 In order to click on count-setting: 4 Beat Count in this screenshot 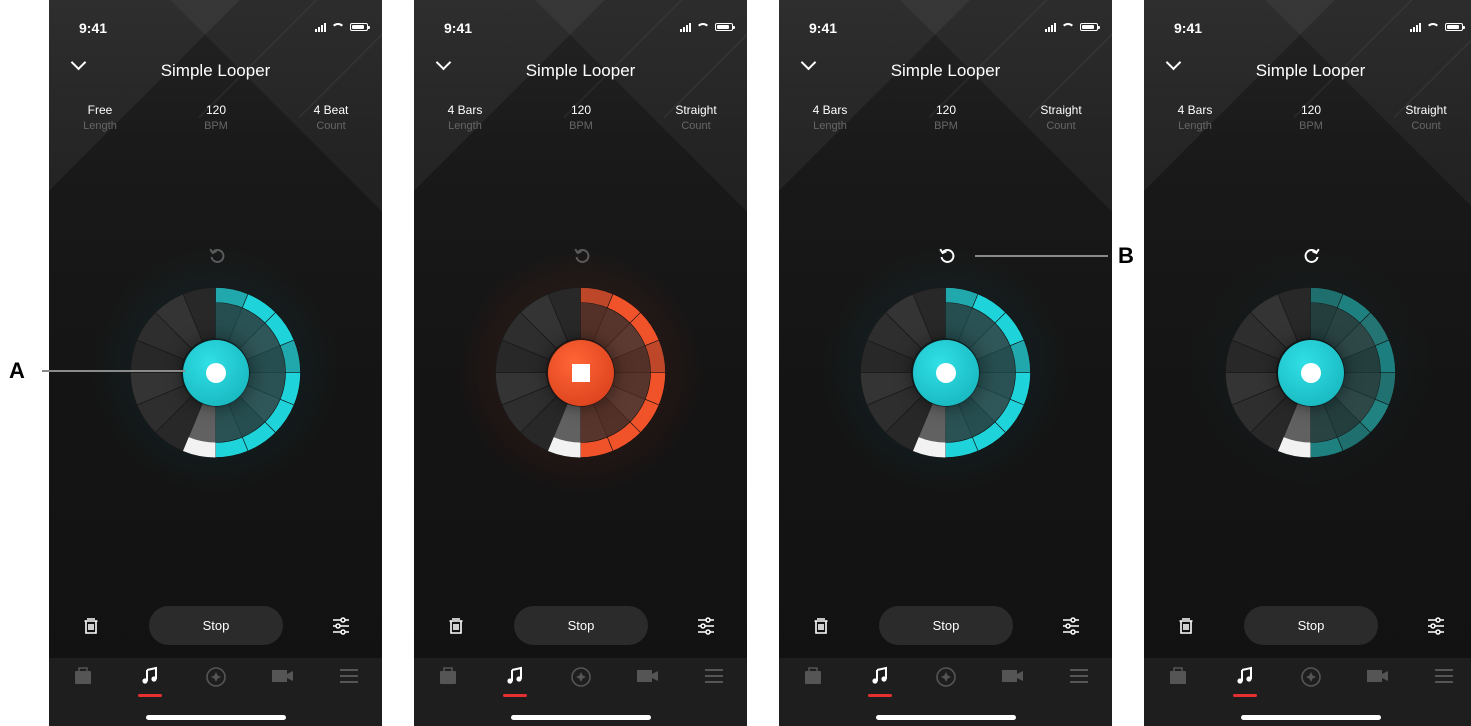, I will do `click(331, 117)`.